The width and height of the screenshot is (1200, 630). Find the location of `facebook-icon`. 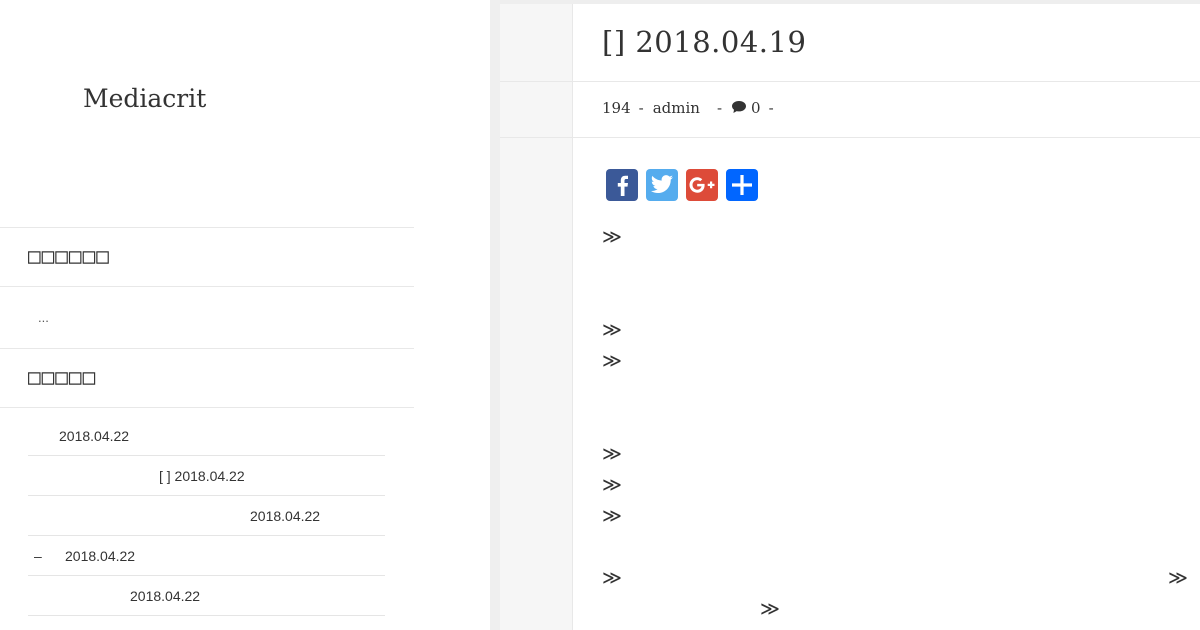

facebook-icon is located at coordinates (622, 185).